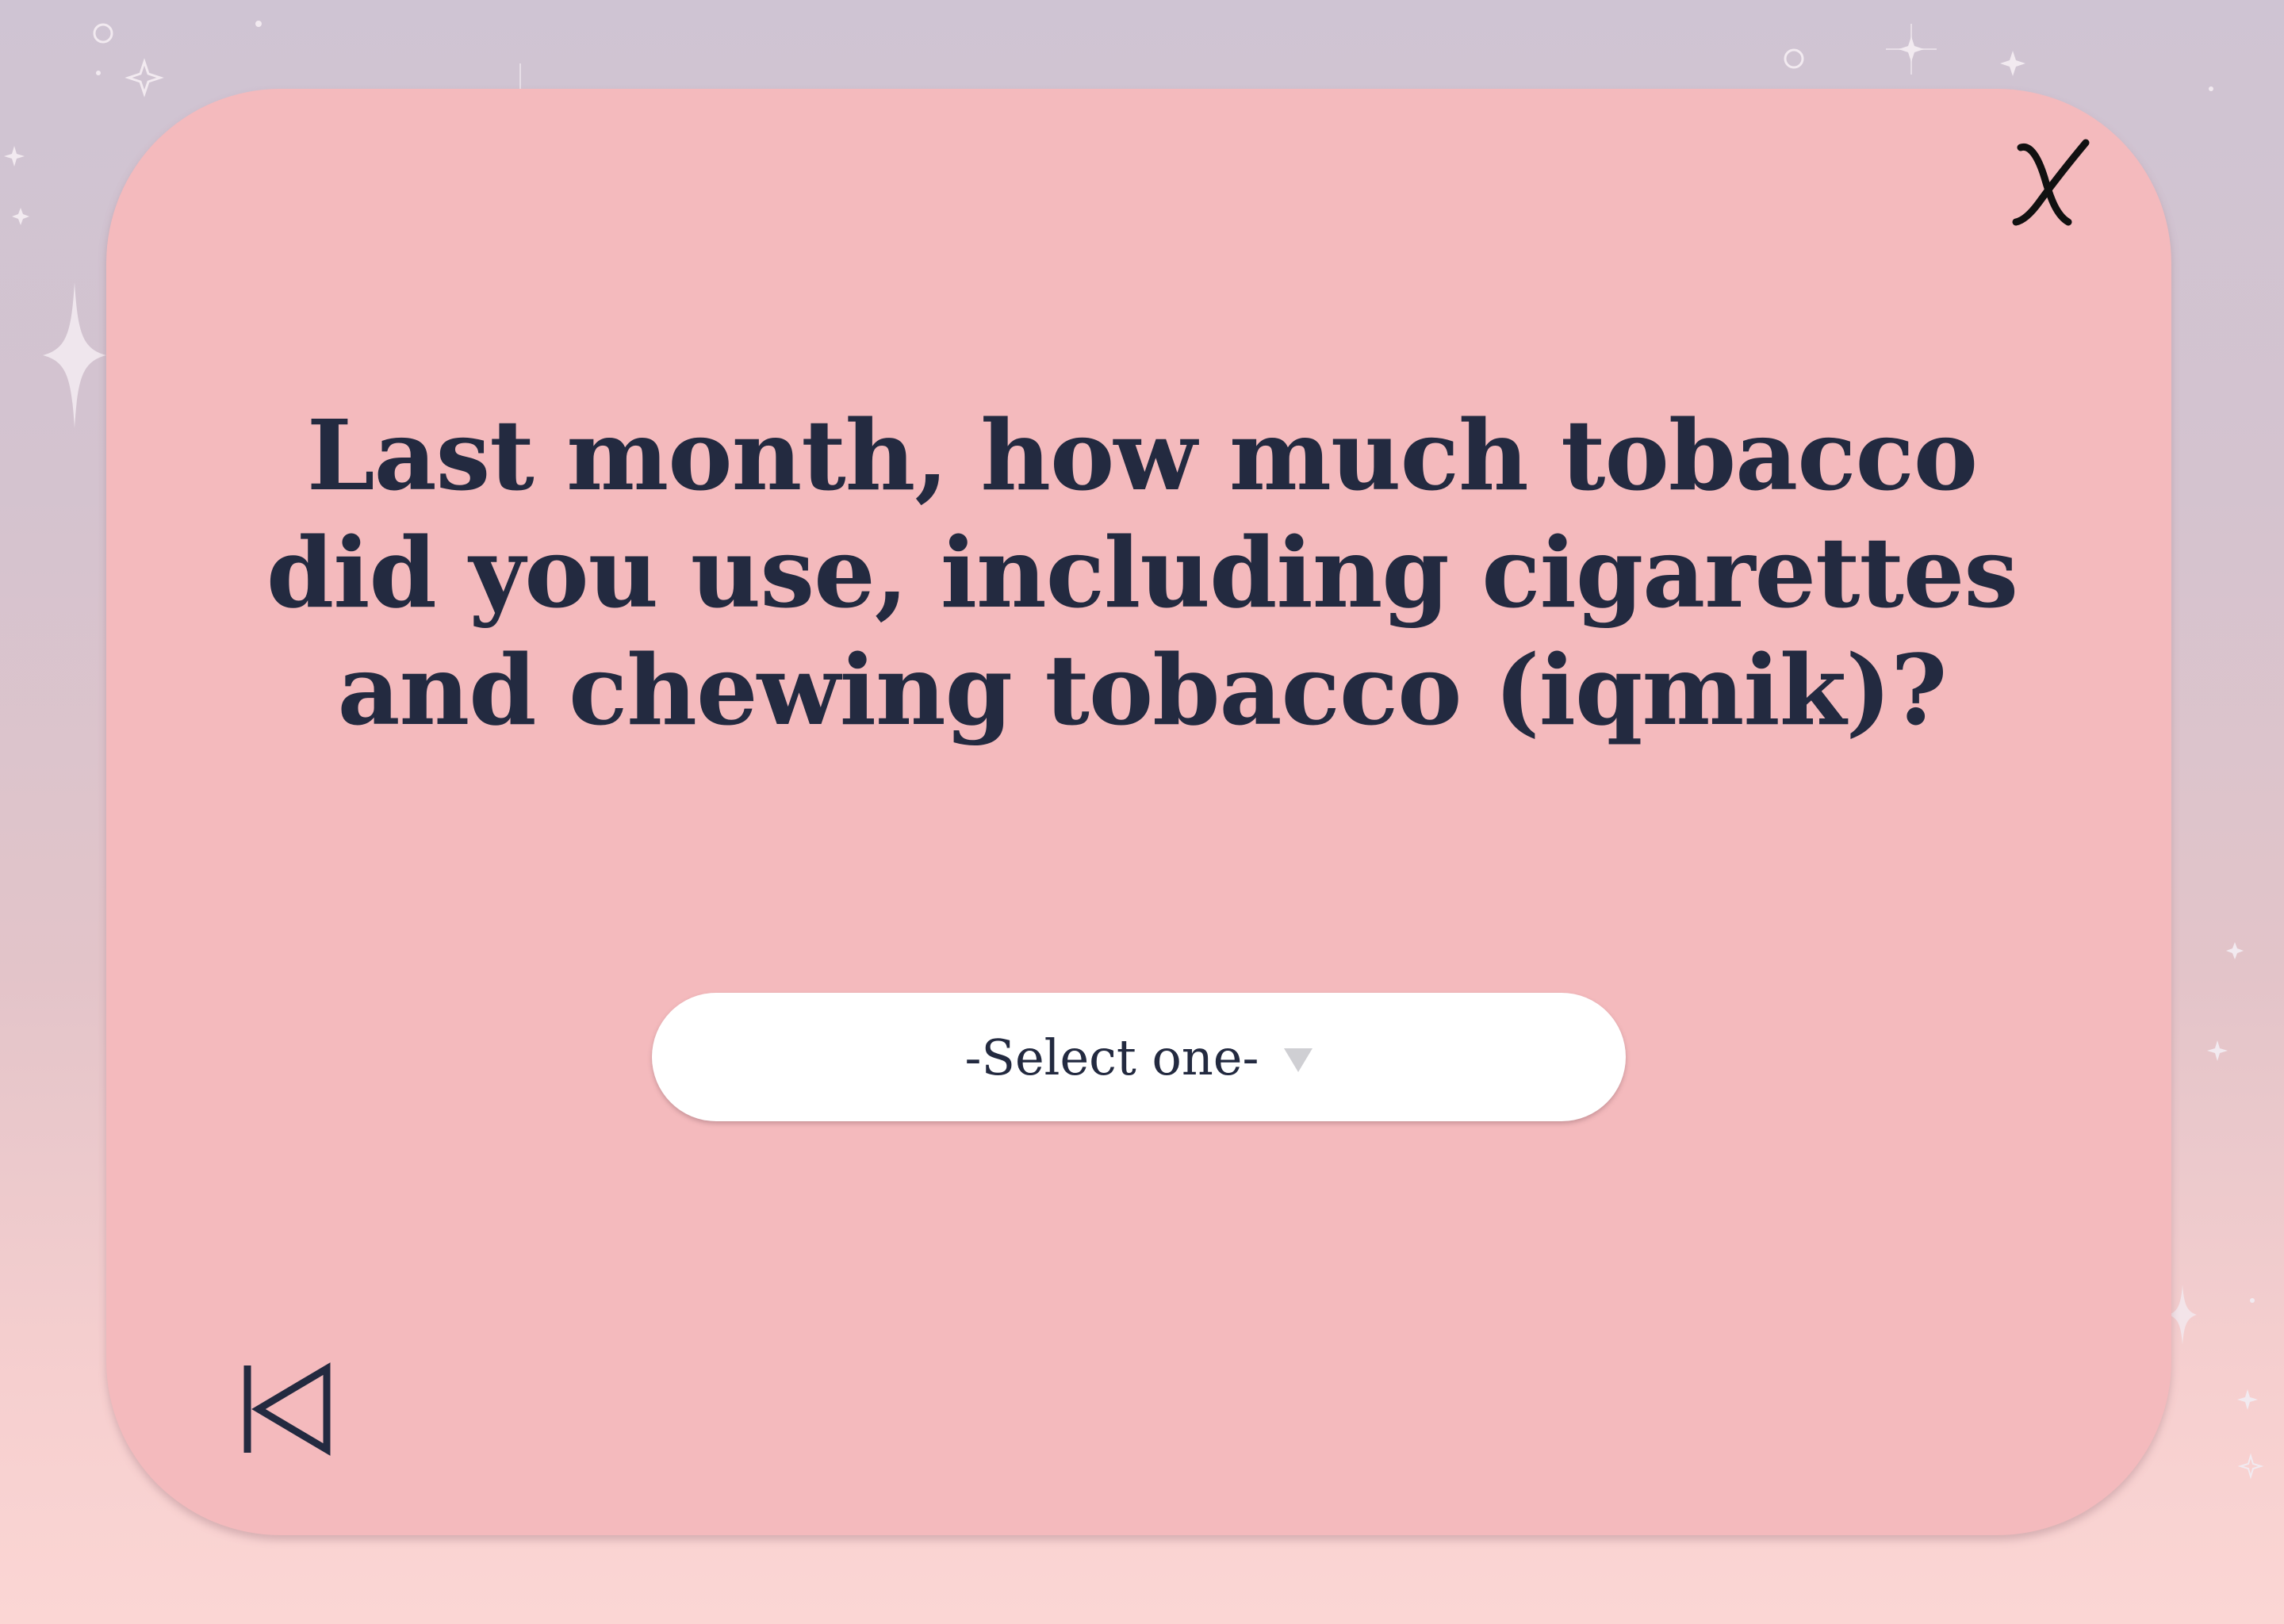 This screenshot has height=1624, width=2284. I want to click on back-button, so click(287, 1410).